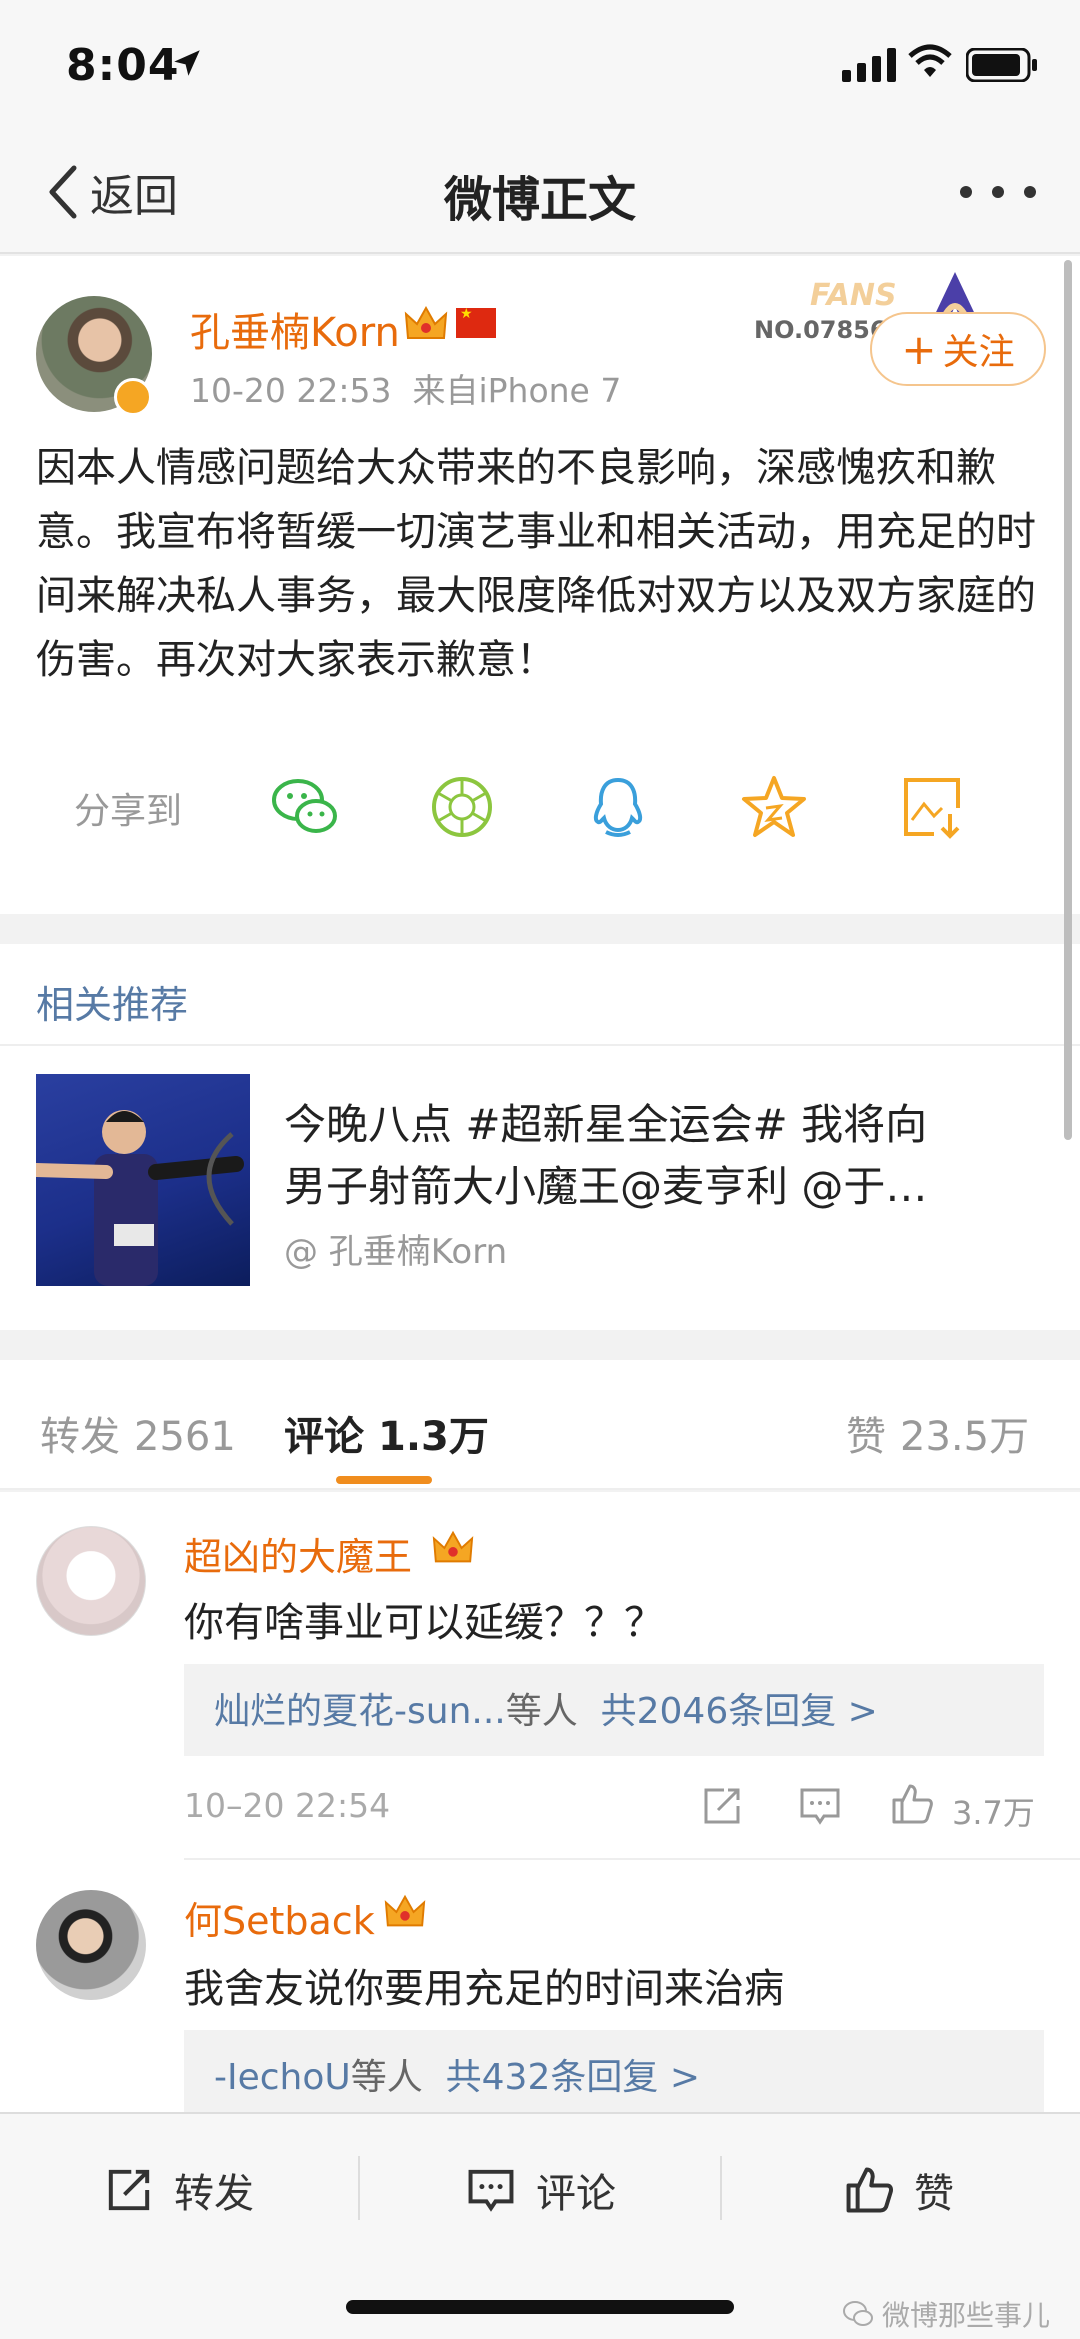 The width and height of the screenshot is (1080, 2339). I want to click on favorite-star-icon, so click(774, 807).